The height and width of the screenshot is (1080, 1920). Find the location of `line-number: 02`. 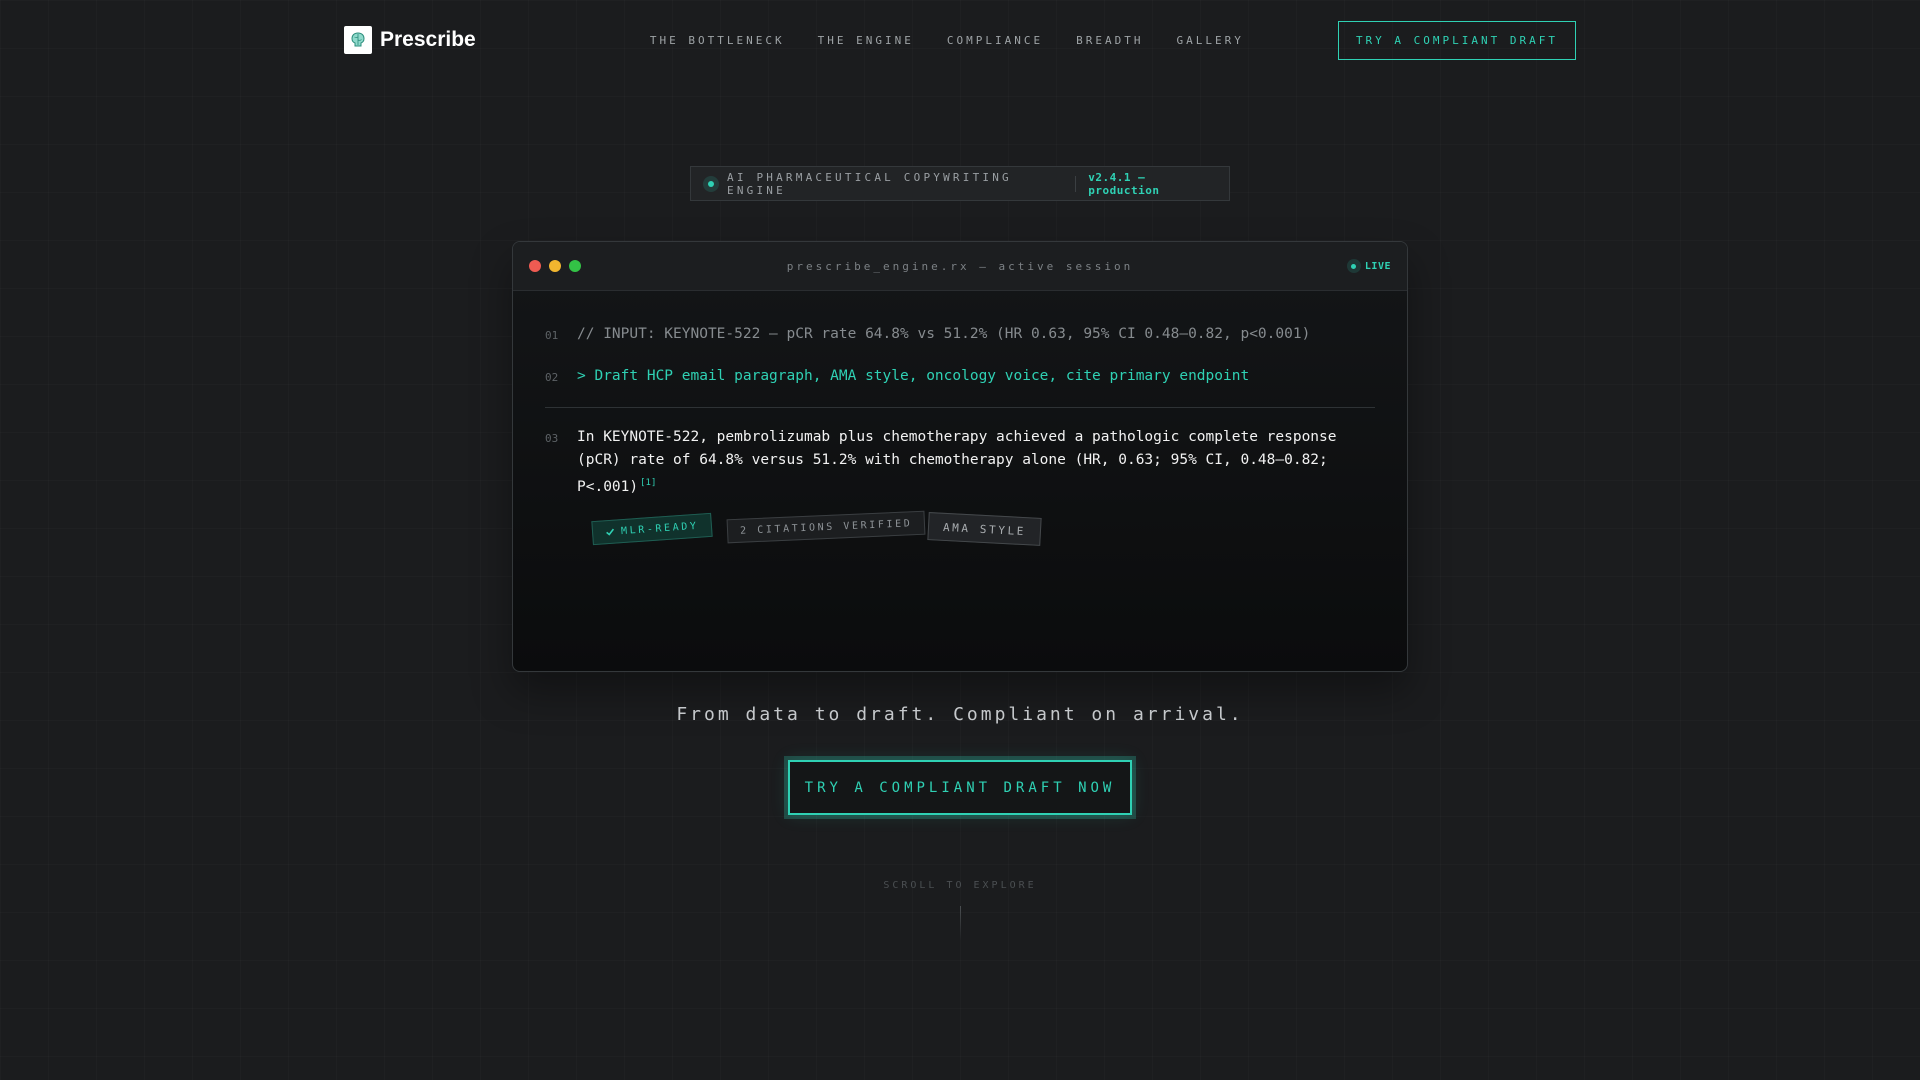

line-number: 02 is located at coordinates (552, 377).